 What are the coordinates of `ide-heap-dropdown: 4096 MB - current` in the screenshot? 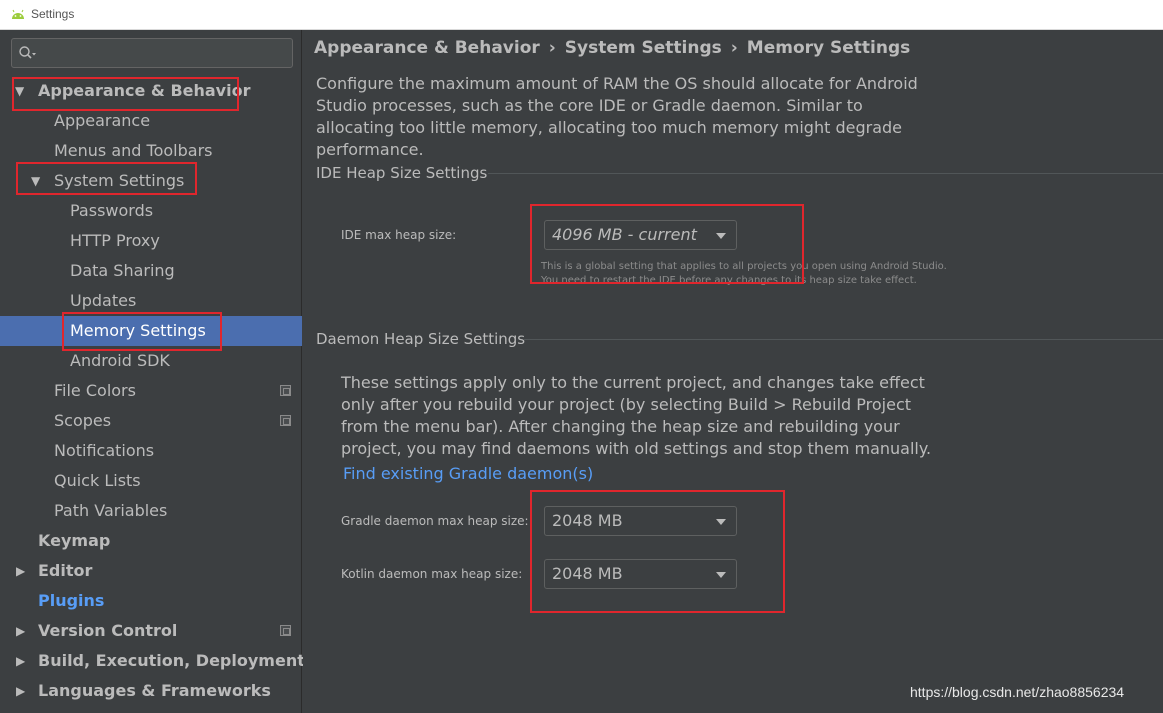 It's located at (640, 235).